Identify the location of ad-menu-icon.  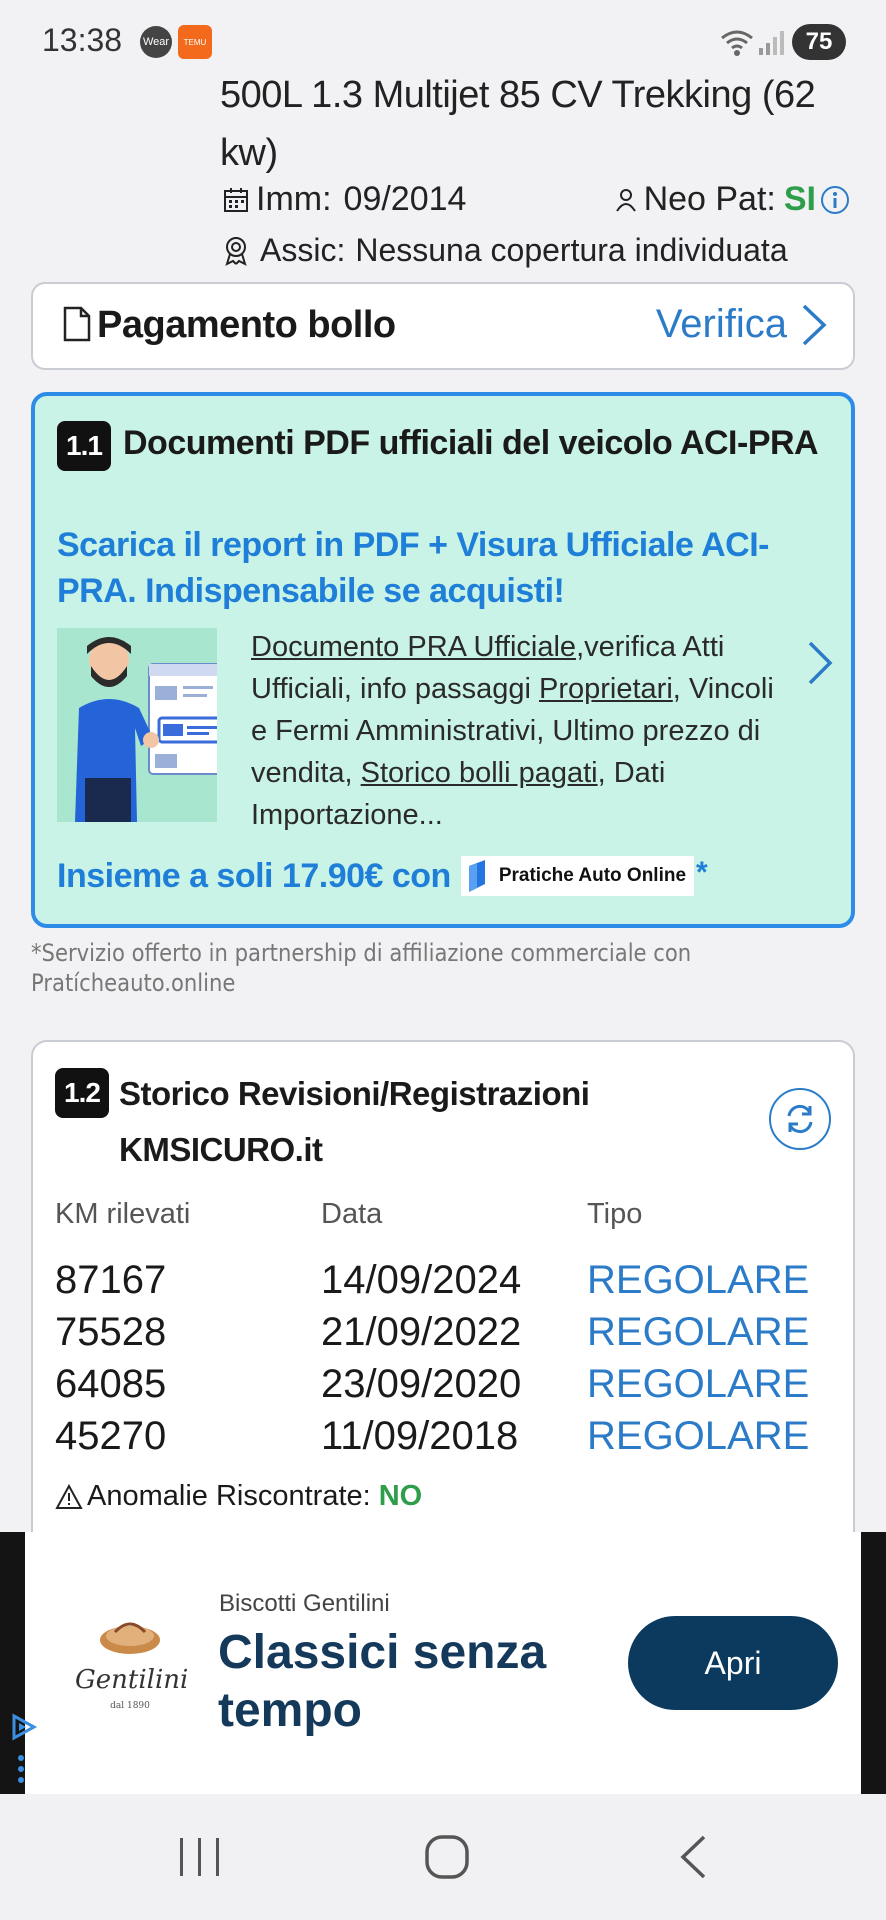
(21, 1771).